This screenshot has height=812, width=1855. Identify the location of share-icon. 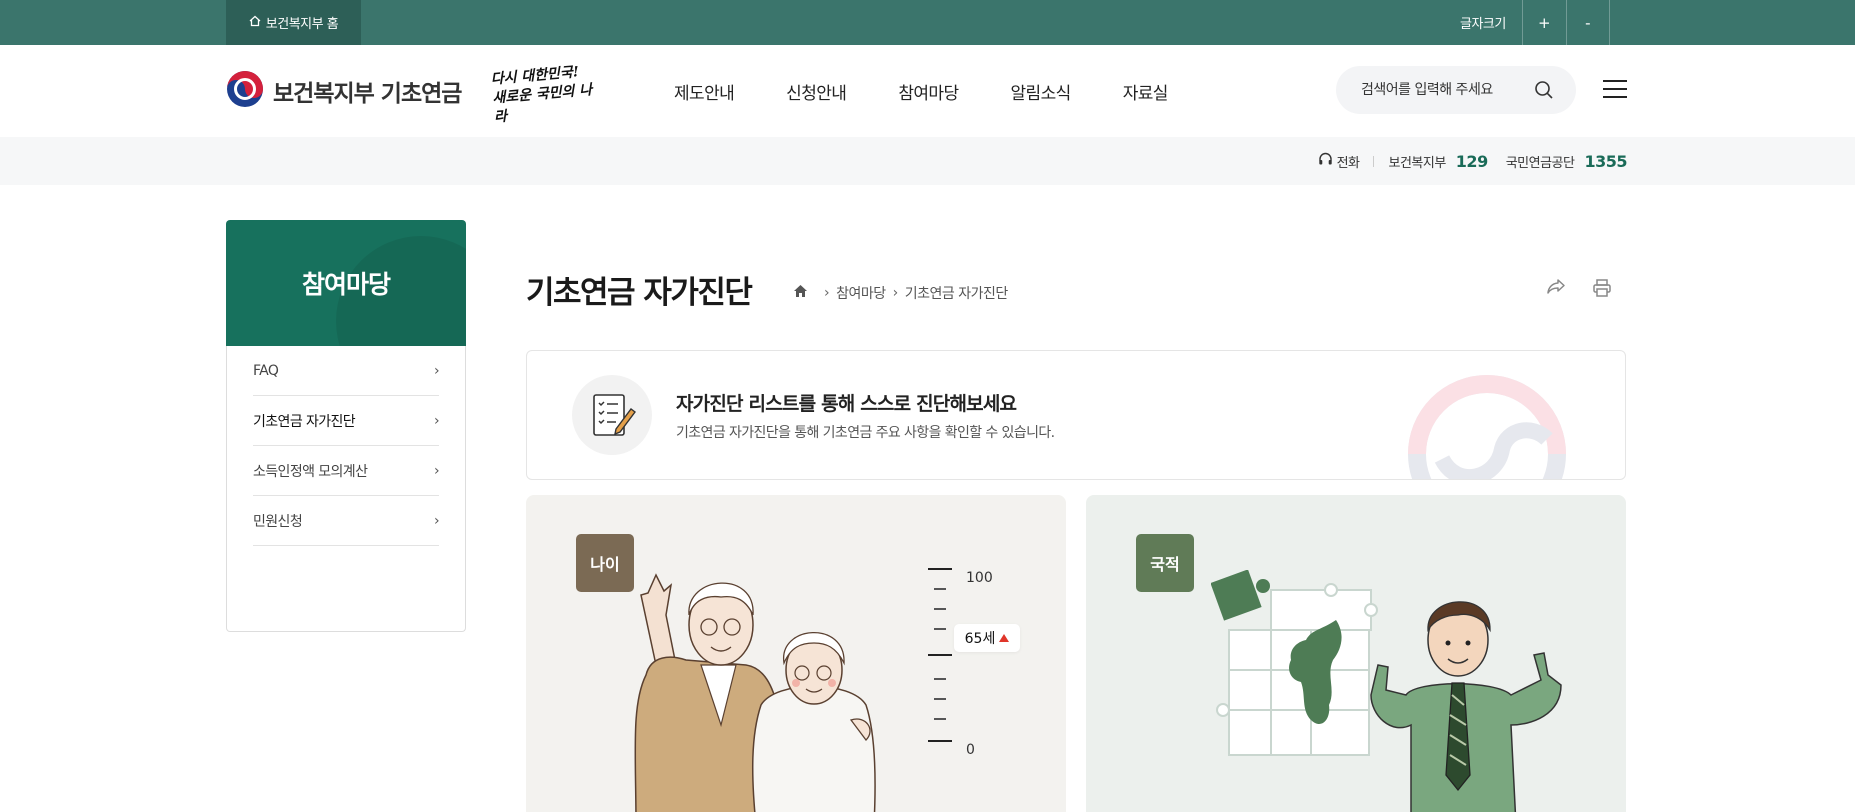
(1556, 290).